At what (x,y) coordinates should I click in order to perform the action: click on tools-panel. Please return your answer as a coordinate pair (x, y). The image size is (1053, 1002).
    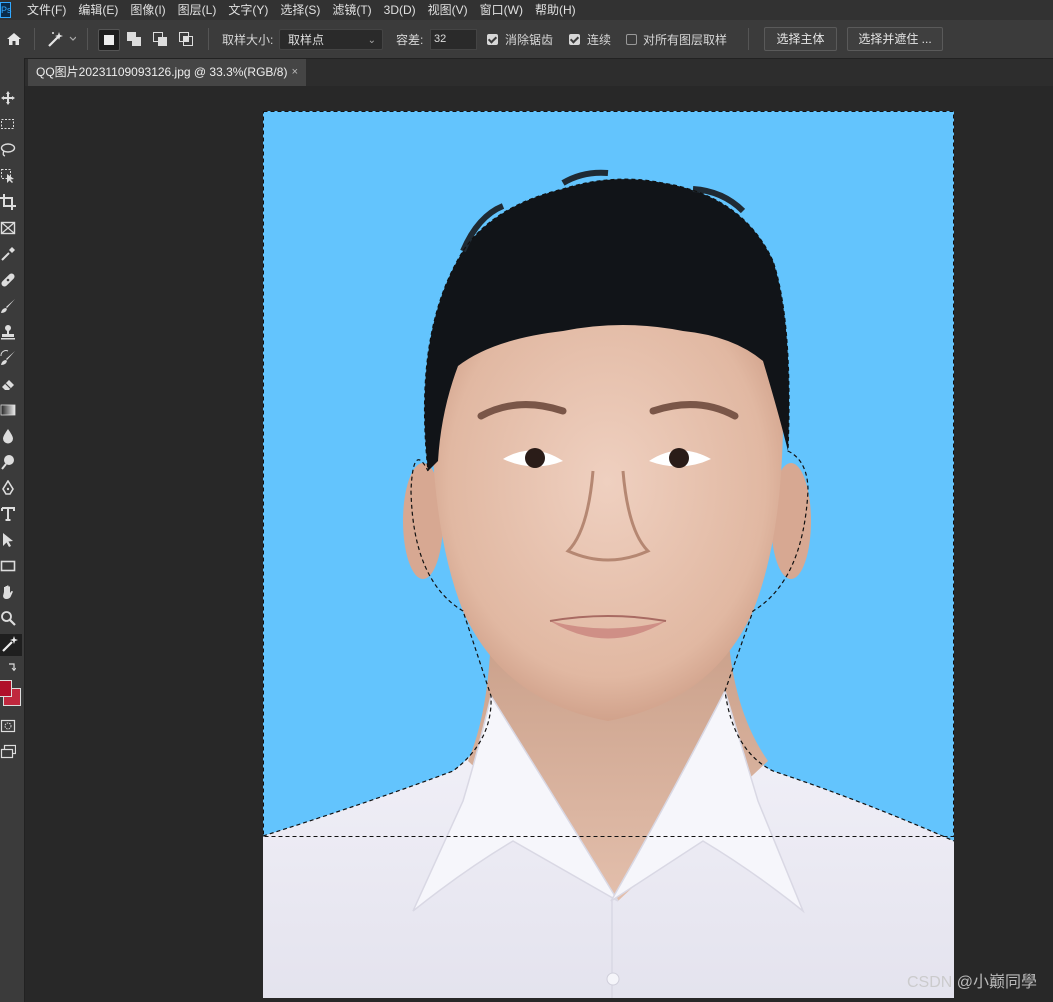
    Looking at the image, I should click on (12, 530).